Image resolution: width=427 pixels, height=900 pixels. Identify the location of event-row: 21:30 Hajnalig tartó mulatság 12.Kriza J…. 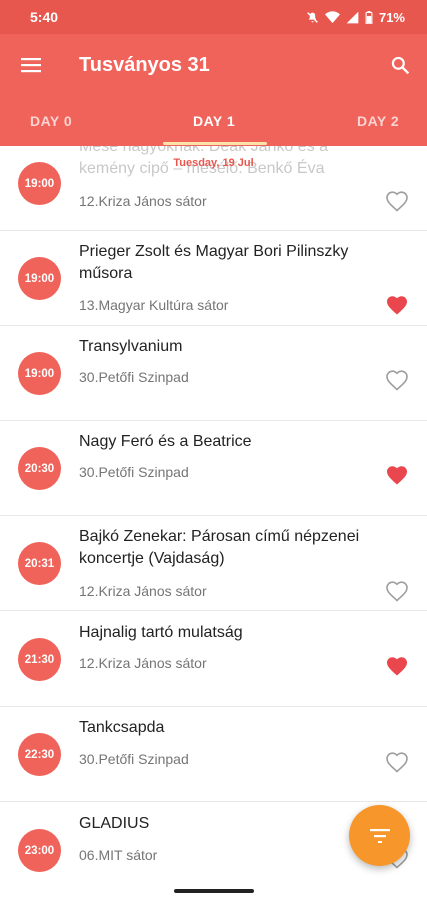
(213, 659).